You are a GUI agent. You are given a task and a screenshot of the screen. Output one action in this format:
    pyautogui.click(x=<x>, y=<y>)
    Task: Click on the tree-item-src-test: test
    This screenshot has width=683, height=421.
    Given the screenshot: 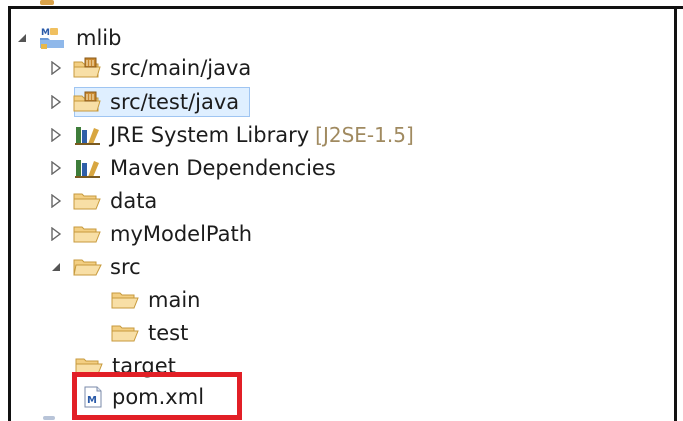 What is the action you would take?
    pyautogui.click(x=149, y=333)
    